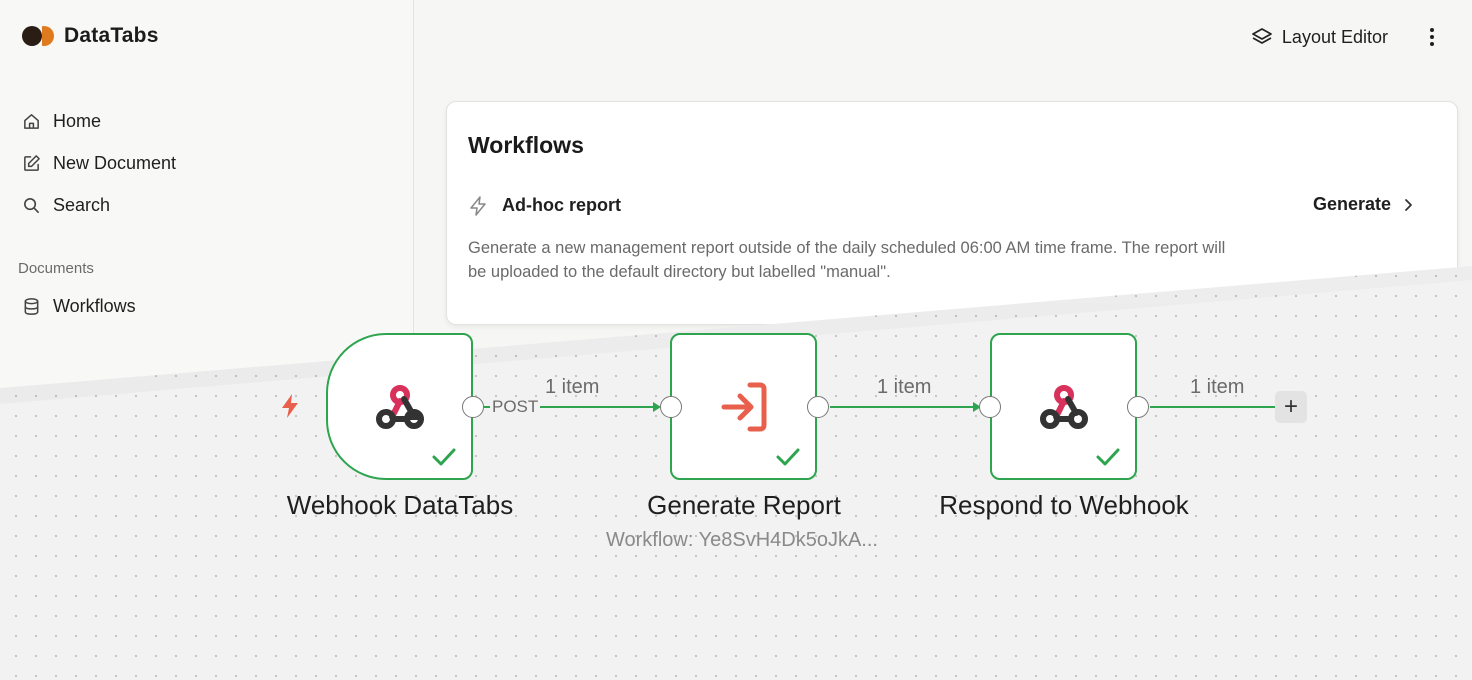 This screenshot has height=680, width=1472. What do you see at coordinates (31, 121) in the screenshot?
I see `home-icon` at bounding box center [31, 121].